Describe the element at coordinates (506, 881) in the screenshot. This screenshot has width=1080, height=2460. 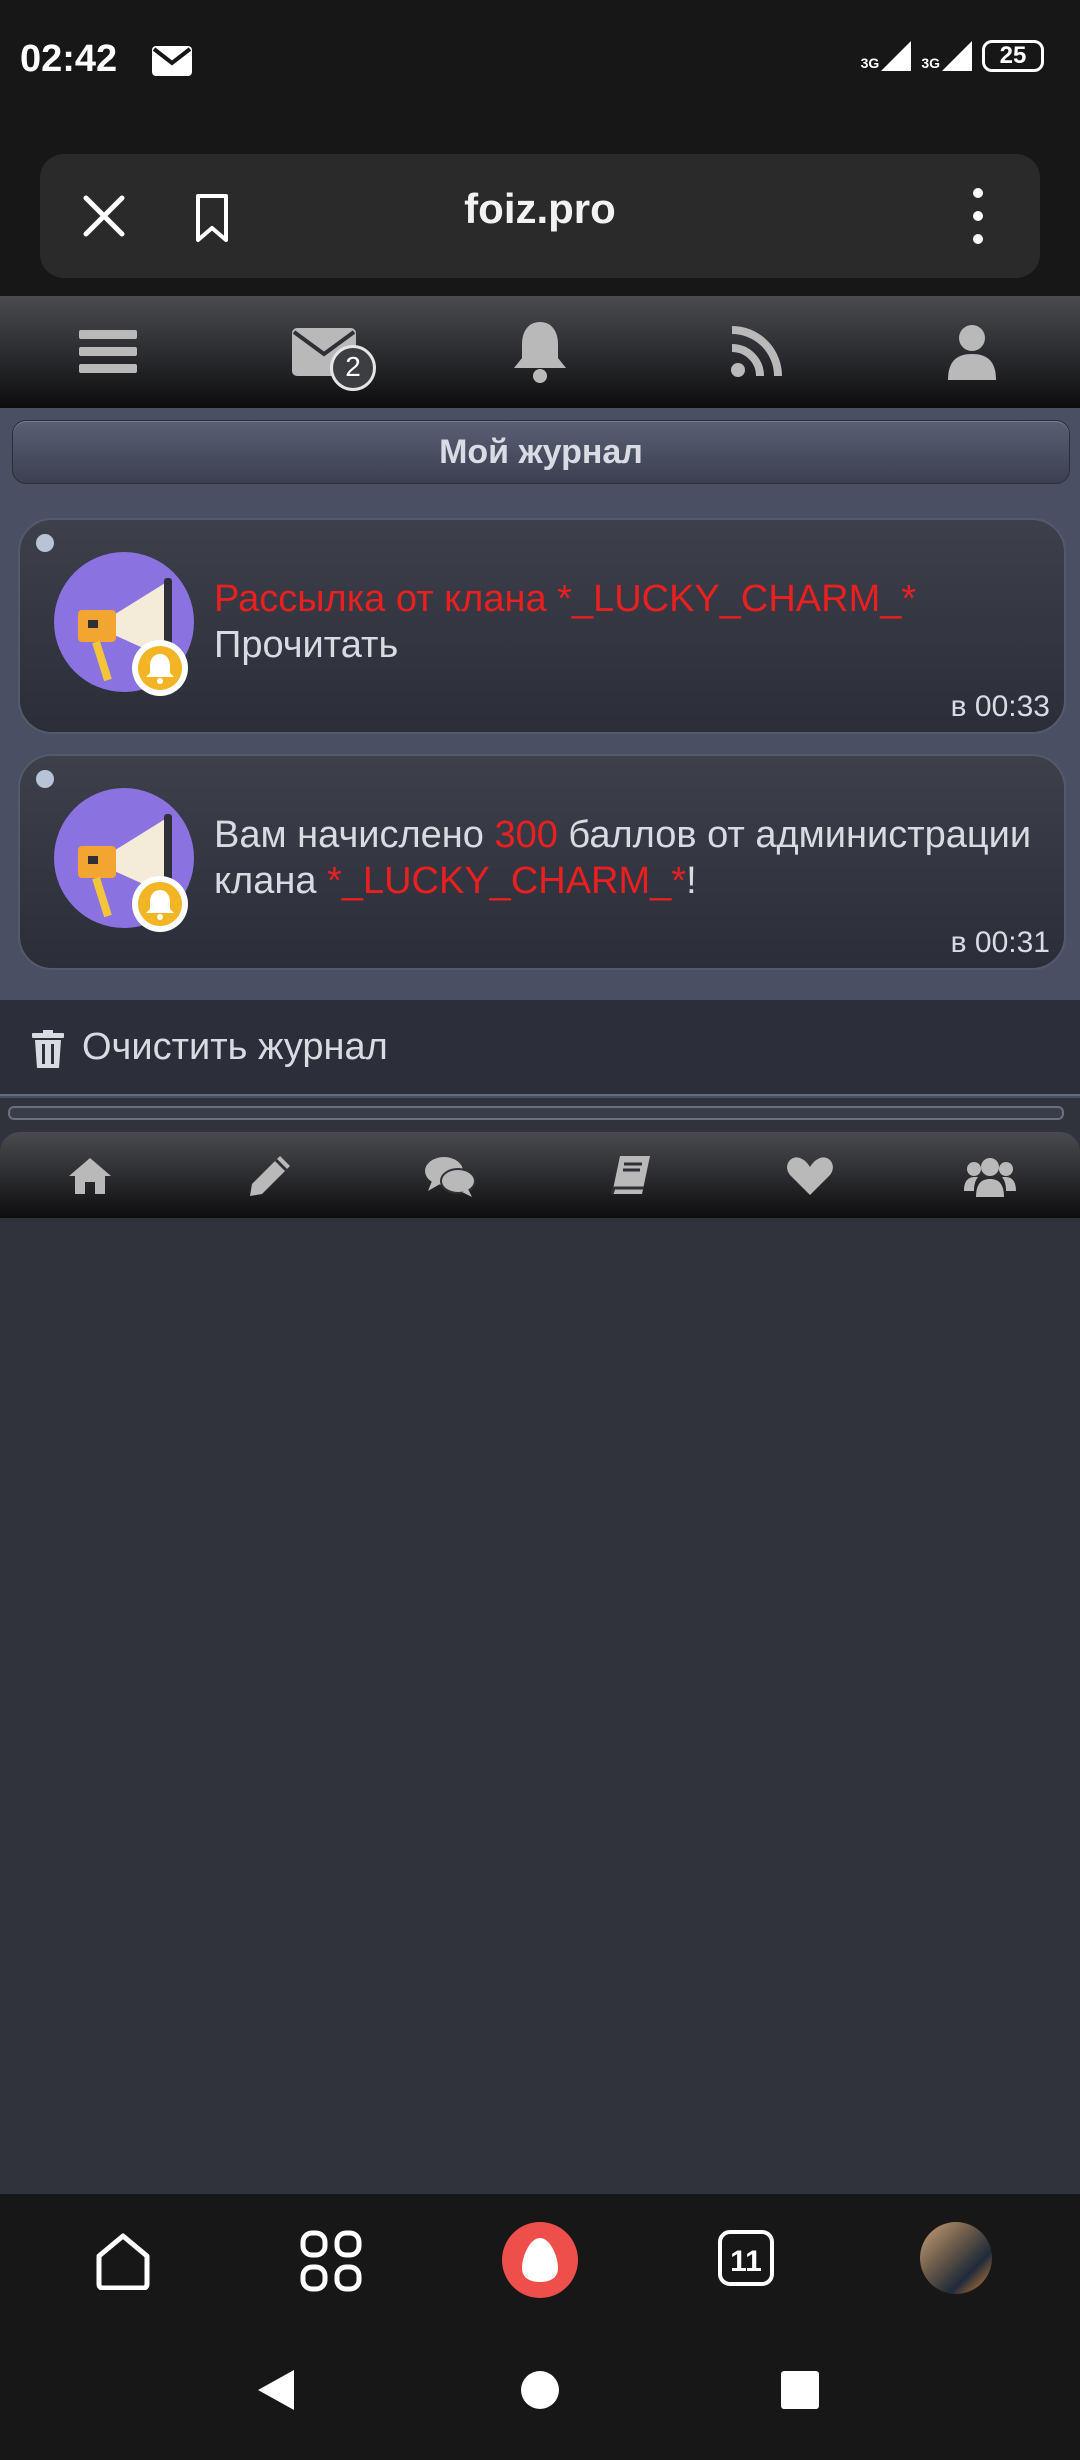
I see `clan-link: *_LUCKY_CHARM_*` at that location.